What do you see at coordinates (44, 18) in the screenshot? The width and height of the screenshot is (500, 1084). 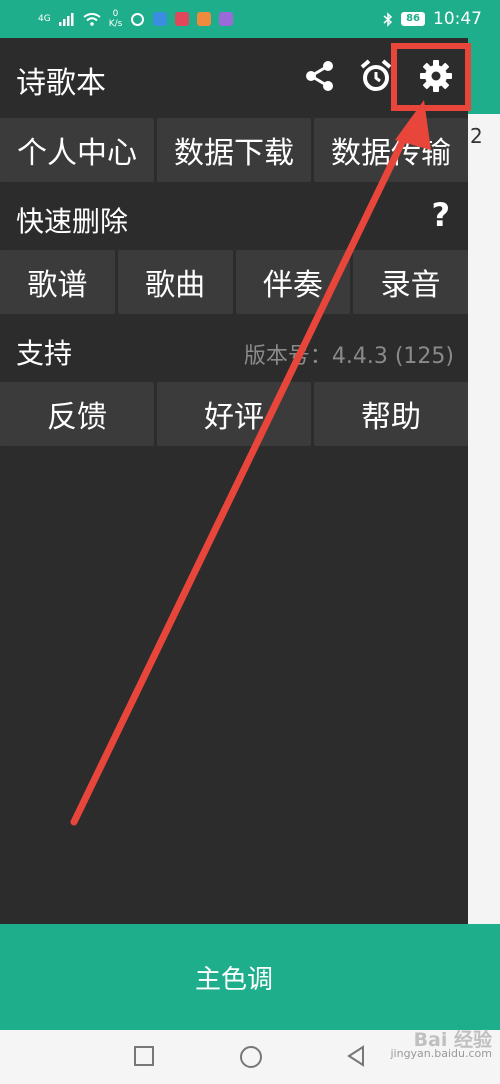 I see `network-type: 4G` at bounding box center [44, 18].